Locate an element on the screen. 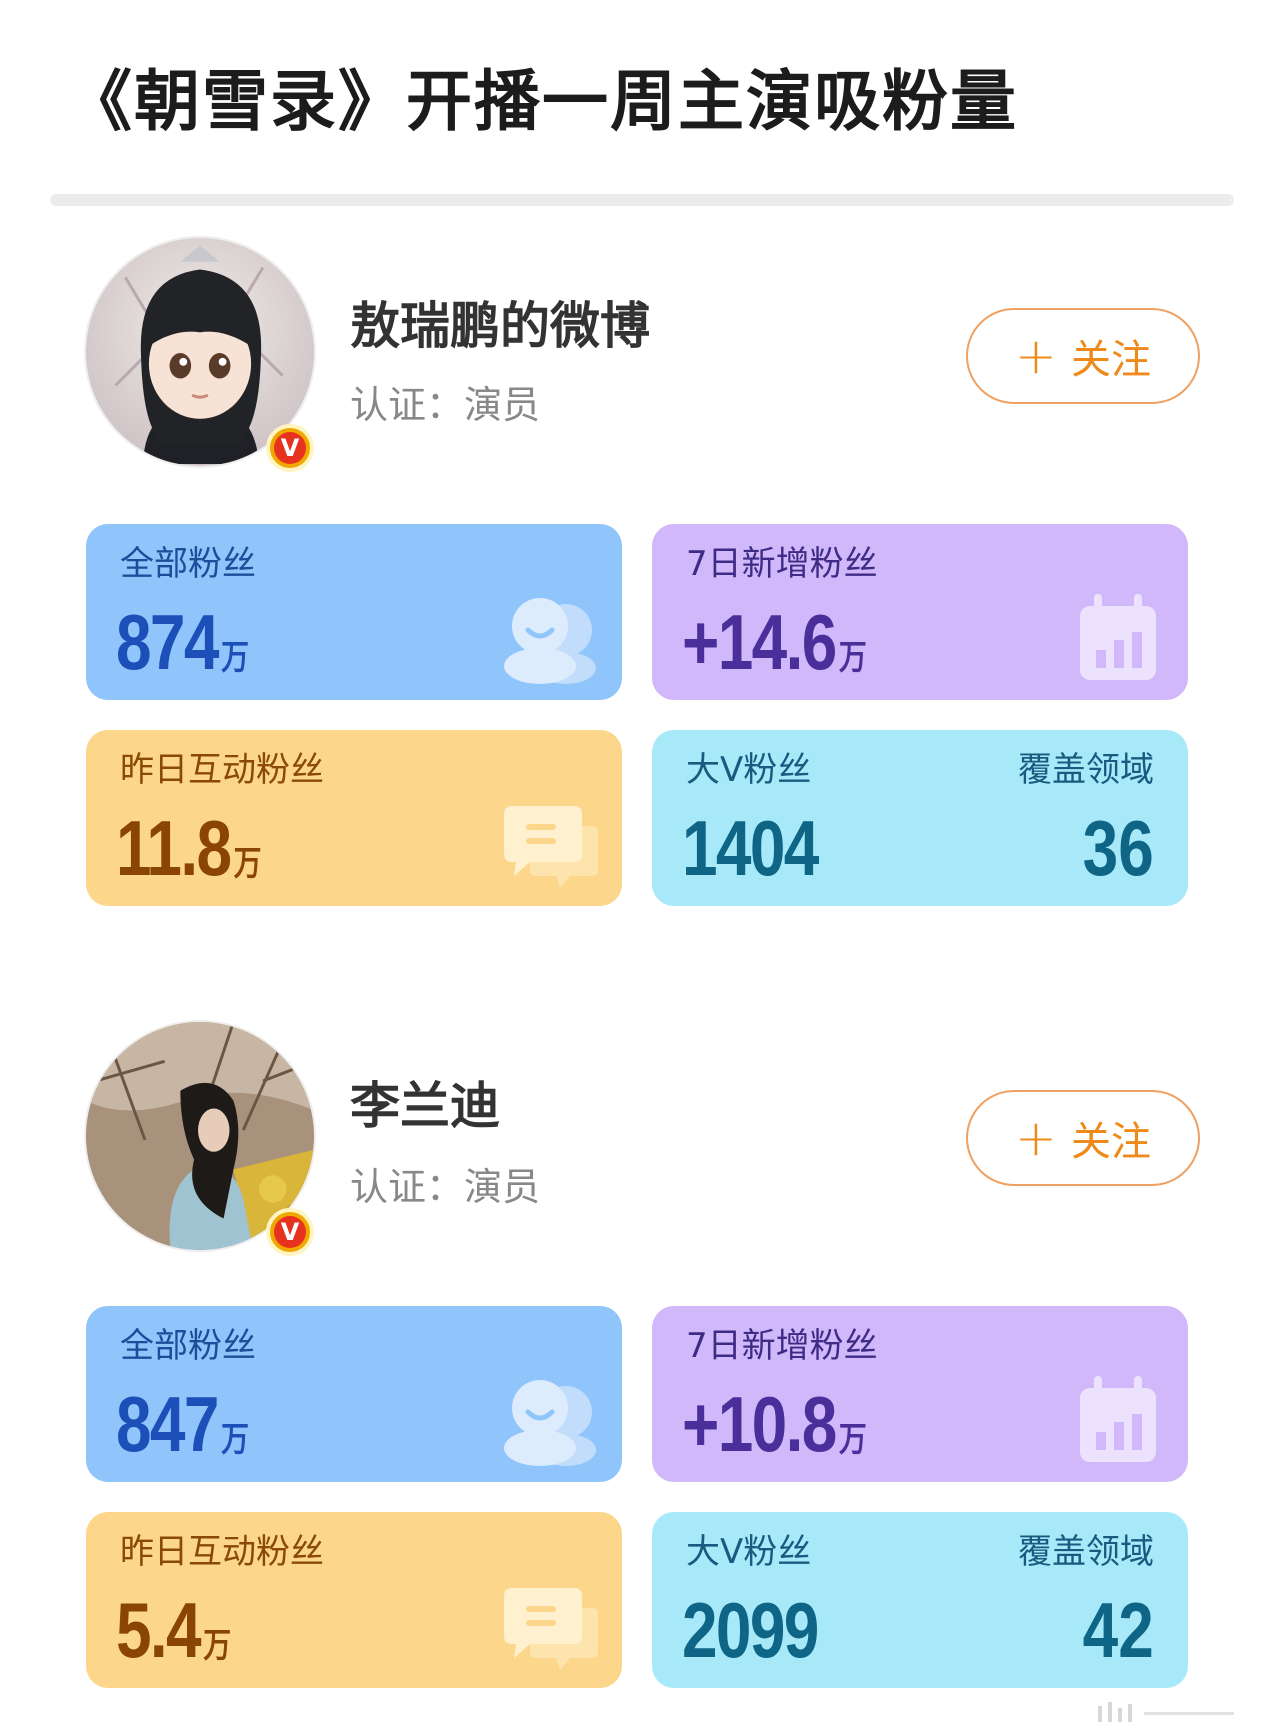  stat-value: 11.8万 is located at coordinates (189, 848).